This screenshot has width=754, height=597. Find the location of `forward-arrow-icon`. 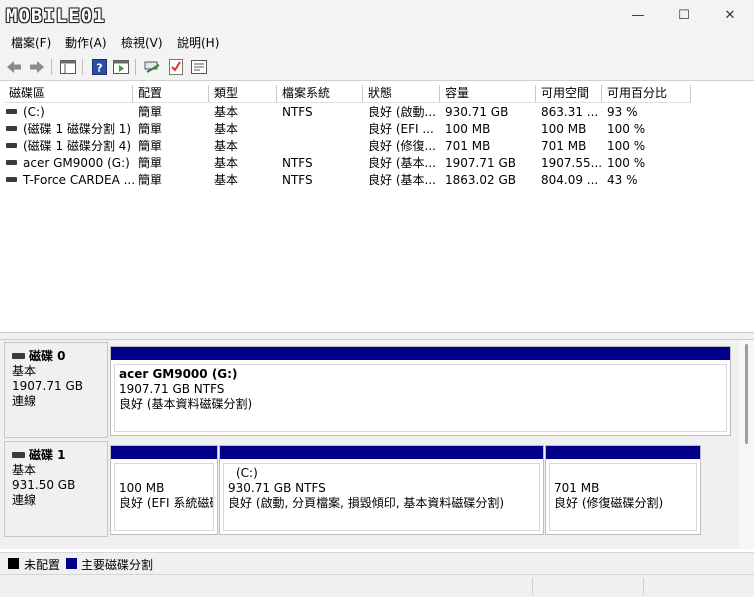

forward-arrow-icon is located at coordinates (37, 67).